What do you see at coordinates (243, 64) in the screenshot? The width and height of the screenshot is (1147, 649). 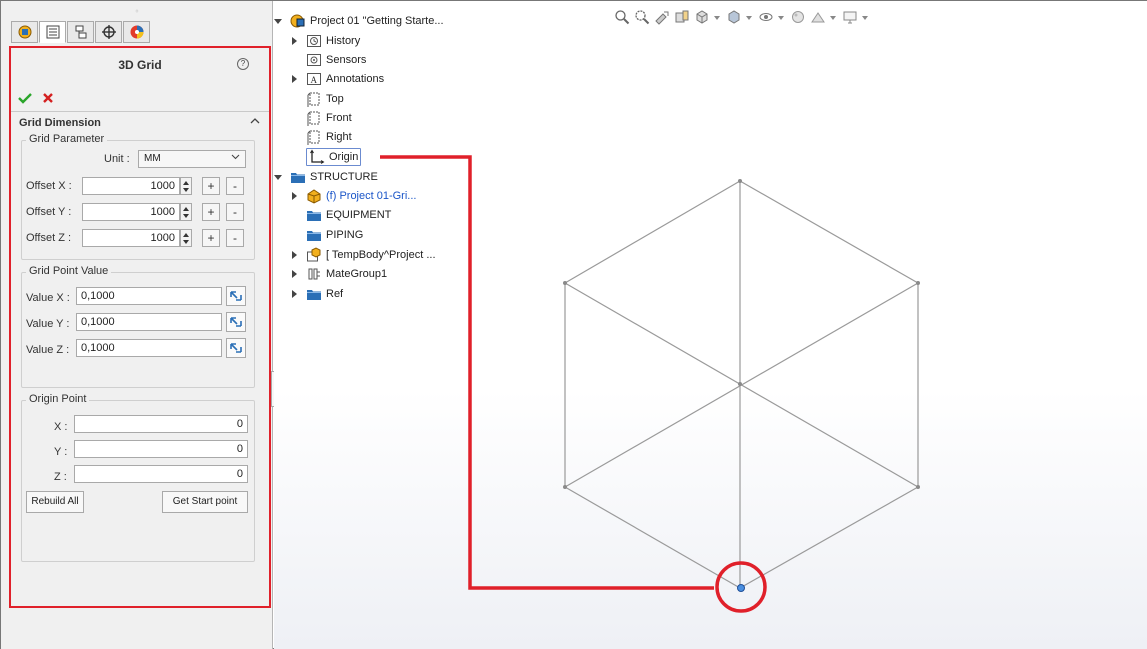 I see `help-icon: ?` at bounding box center [243, 64].